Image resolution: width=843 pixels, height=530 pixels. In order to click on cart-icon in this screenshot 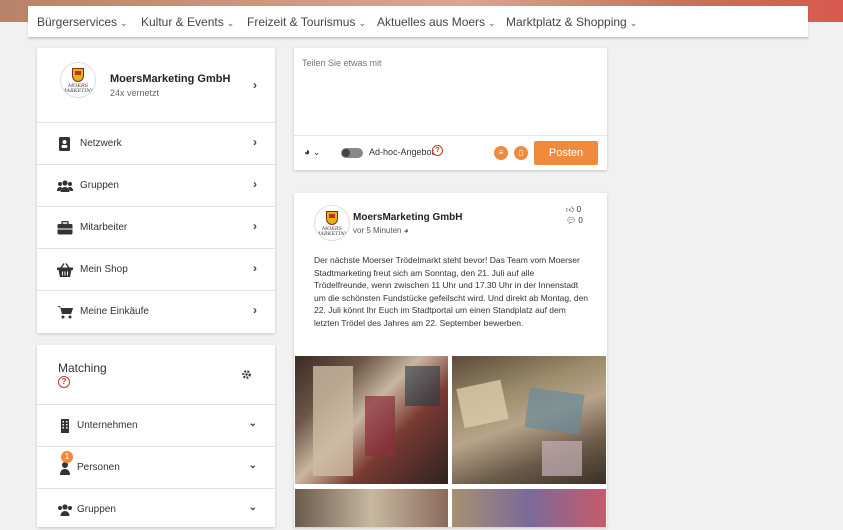, I will do `click(65, 312)`.